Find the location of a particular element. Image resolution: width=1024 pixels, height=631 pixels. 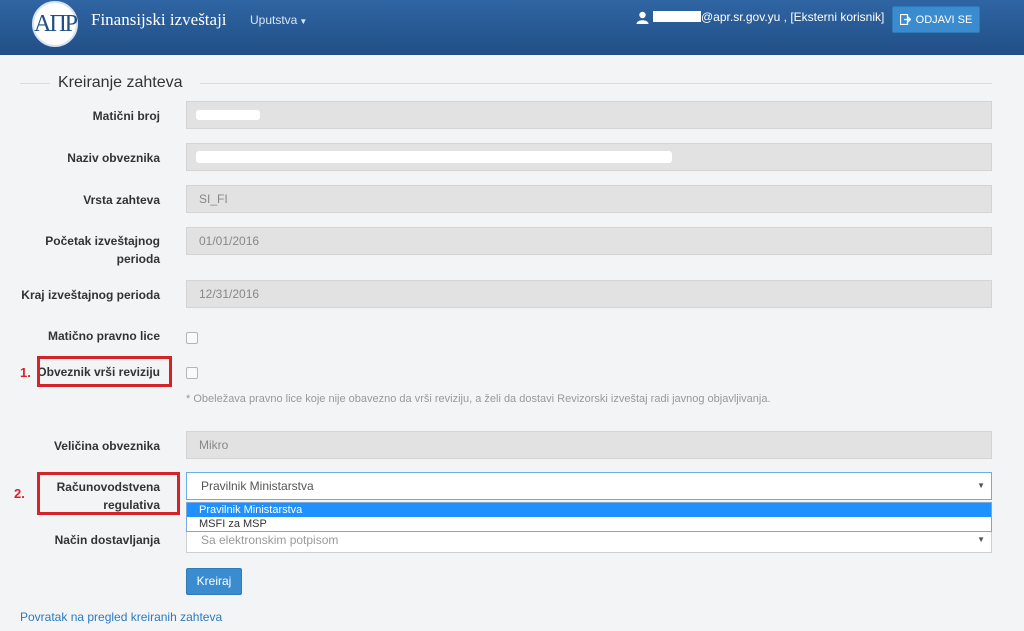

user-text: @apr.sr.gov.yu , [Eksterni korisnik] is located at coordinates (793, 17).